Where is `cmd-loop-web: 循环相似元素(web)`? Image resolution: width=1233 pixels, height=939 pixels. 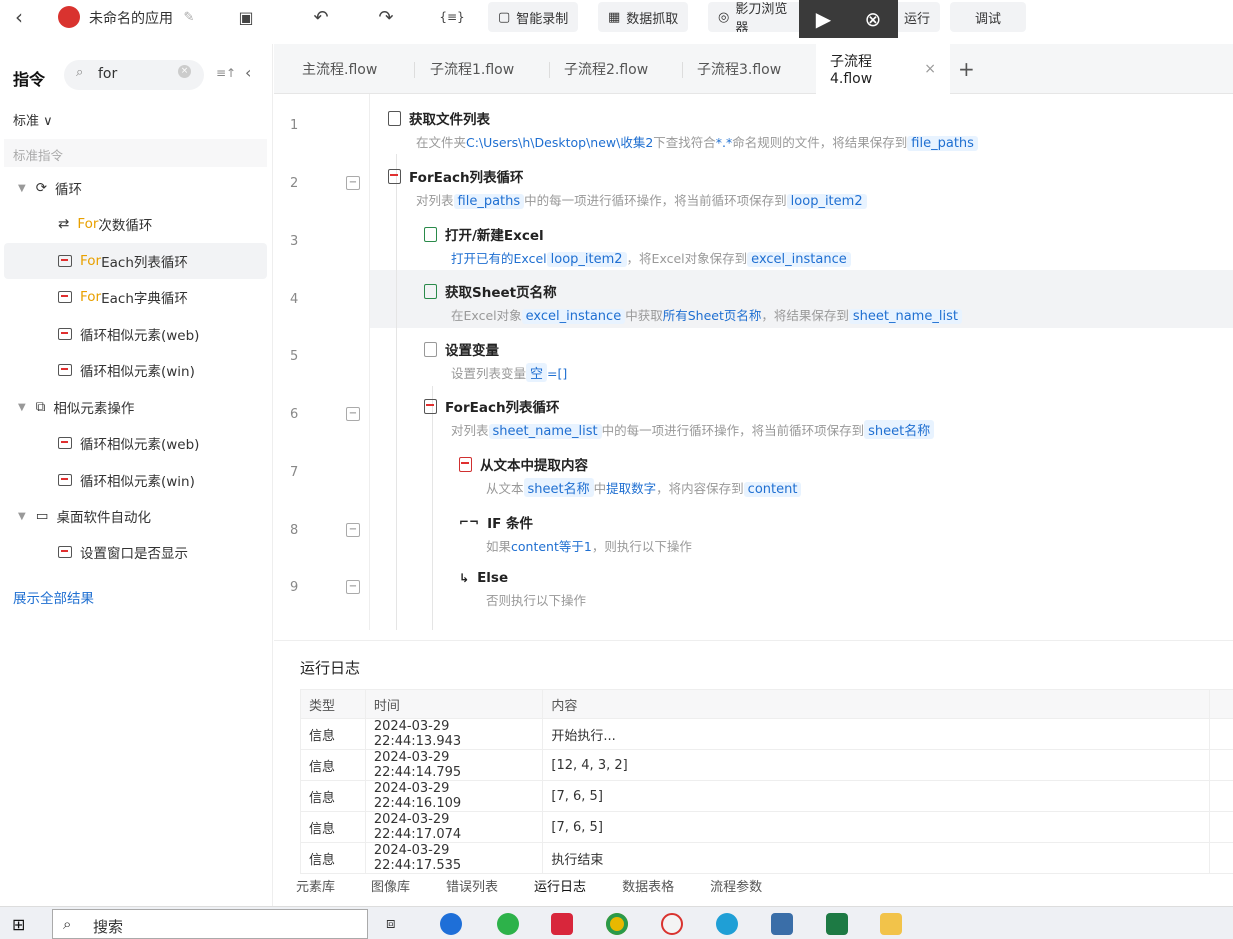
cmd-loop-web: 循环相似元素(web) is located at coordinates (133, 334).